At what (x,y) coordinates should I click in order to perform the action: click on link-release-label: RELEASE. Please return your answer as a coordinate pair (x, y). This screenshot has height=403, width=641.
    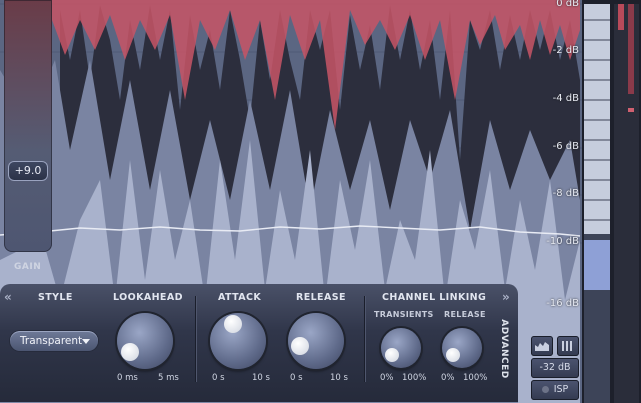
    Looking at the image, I should click on (465, 314).